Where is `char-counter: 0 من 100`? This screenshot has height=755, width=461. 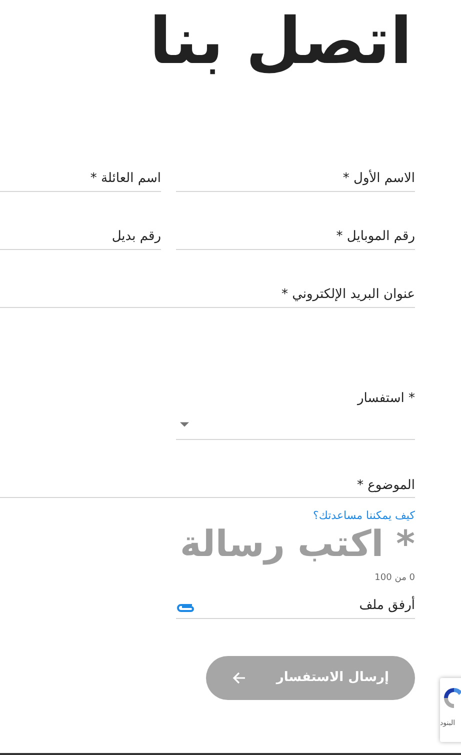 char-counter: 0 من 100 is located at coordinates (394, 578).